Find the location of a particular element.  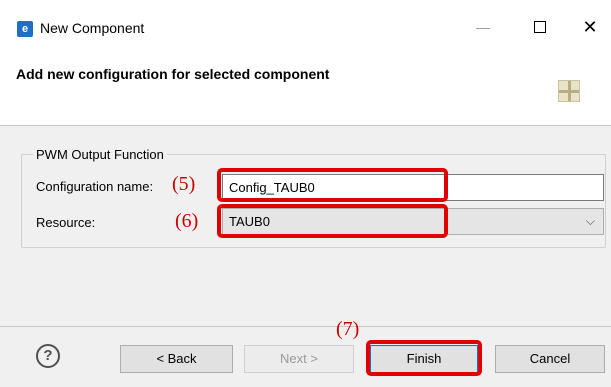

title-bar: e New Component — ✕ is located at coordinates (305, 22).